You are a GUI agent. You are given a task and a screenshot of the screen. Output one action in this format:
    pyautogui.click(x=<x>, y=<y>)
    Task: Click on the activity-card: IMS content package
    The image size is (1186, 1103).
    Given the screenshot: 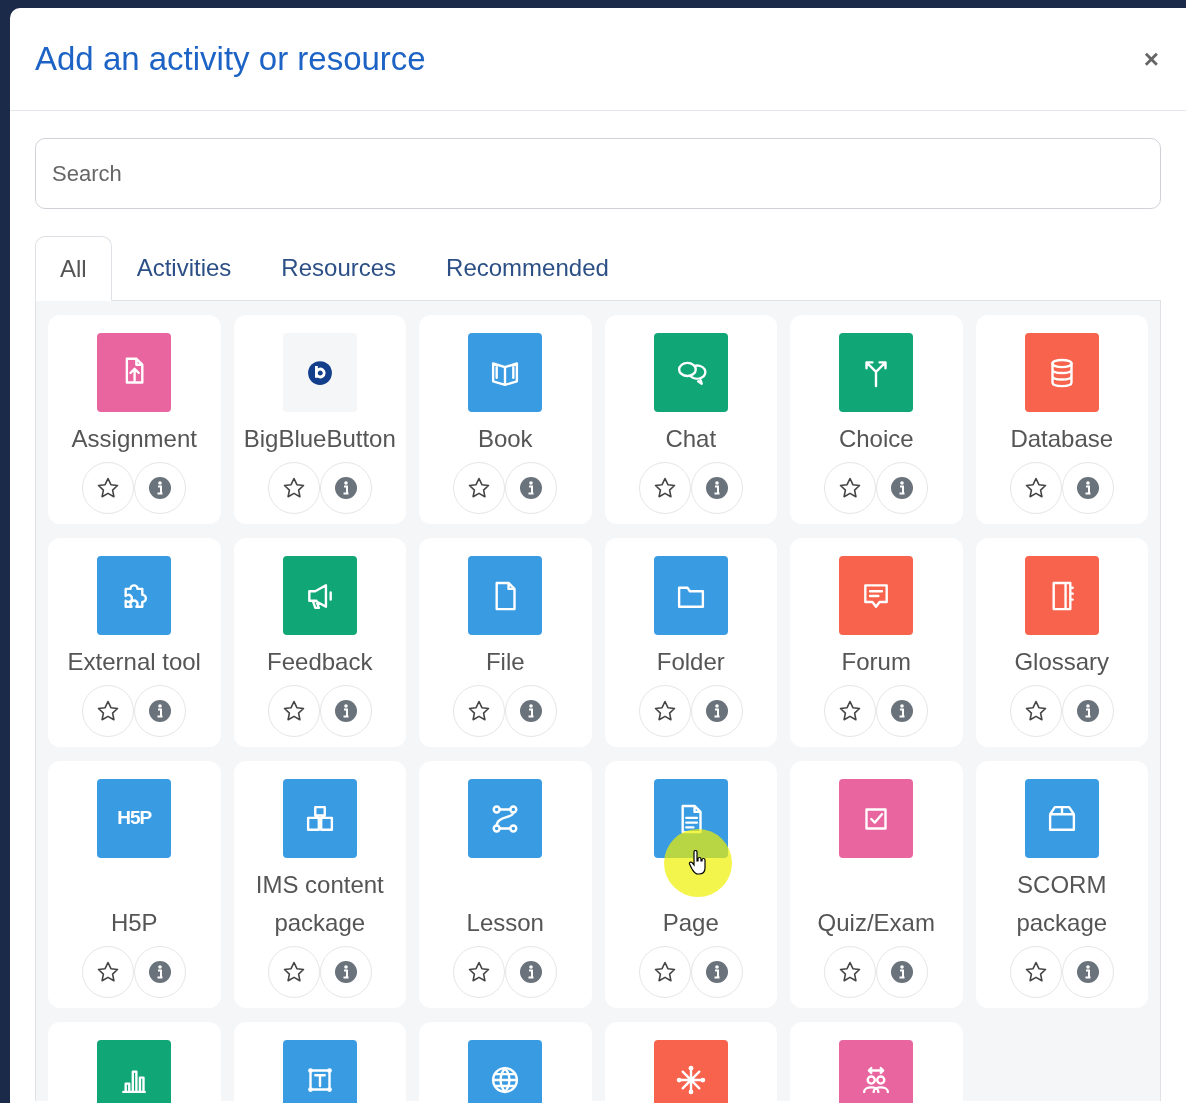 What is the action you would take?
    pyautogui.click(x=319, y=884)
    